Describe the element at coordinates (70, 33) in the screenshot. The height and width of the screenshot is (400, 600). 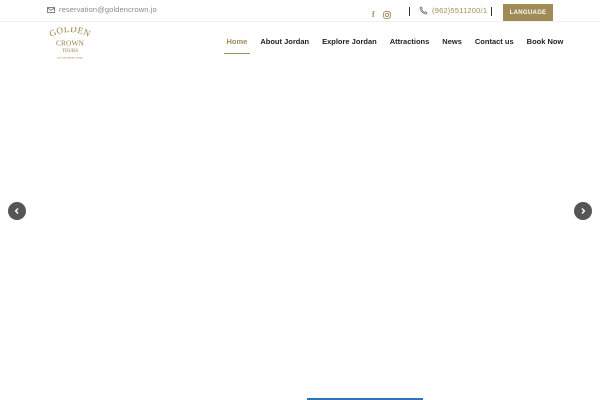
I see `svg-text: GOLDEN` at that location.